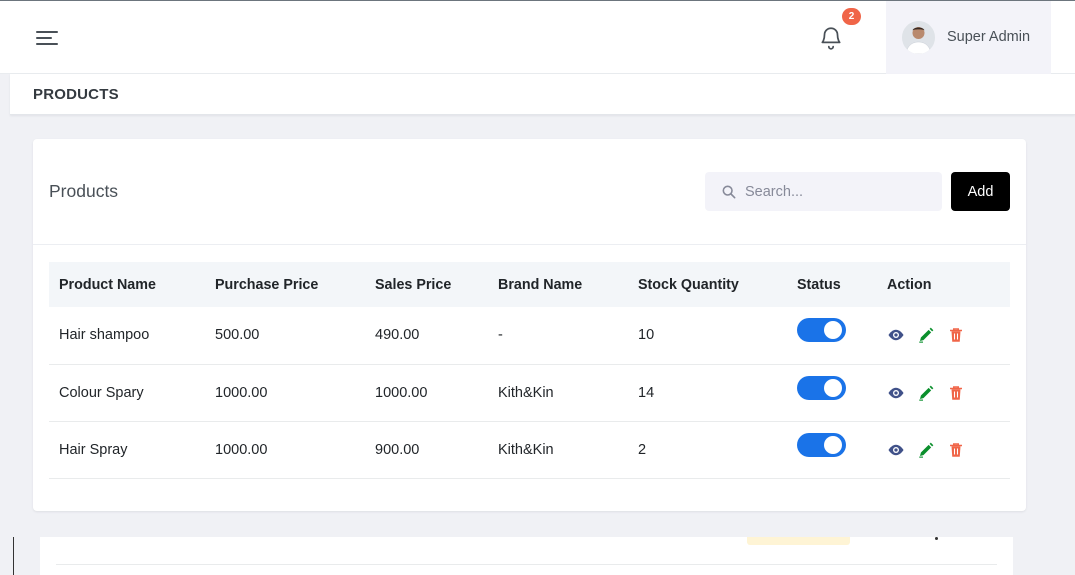 The height and width of the screenshot is (575, 1075). Describe the element at coordinates (980, 191) in the screenshot. I see `add-button: Add` at that location.